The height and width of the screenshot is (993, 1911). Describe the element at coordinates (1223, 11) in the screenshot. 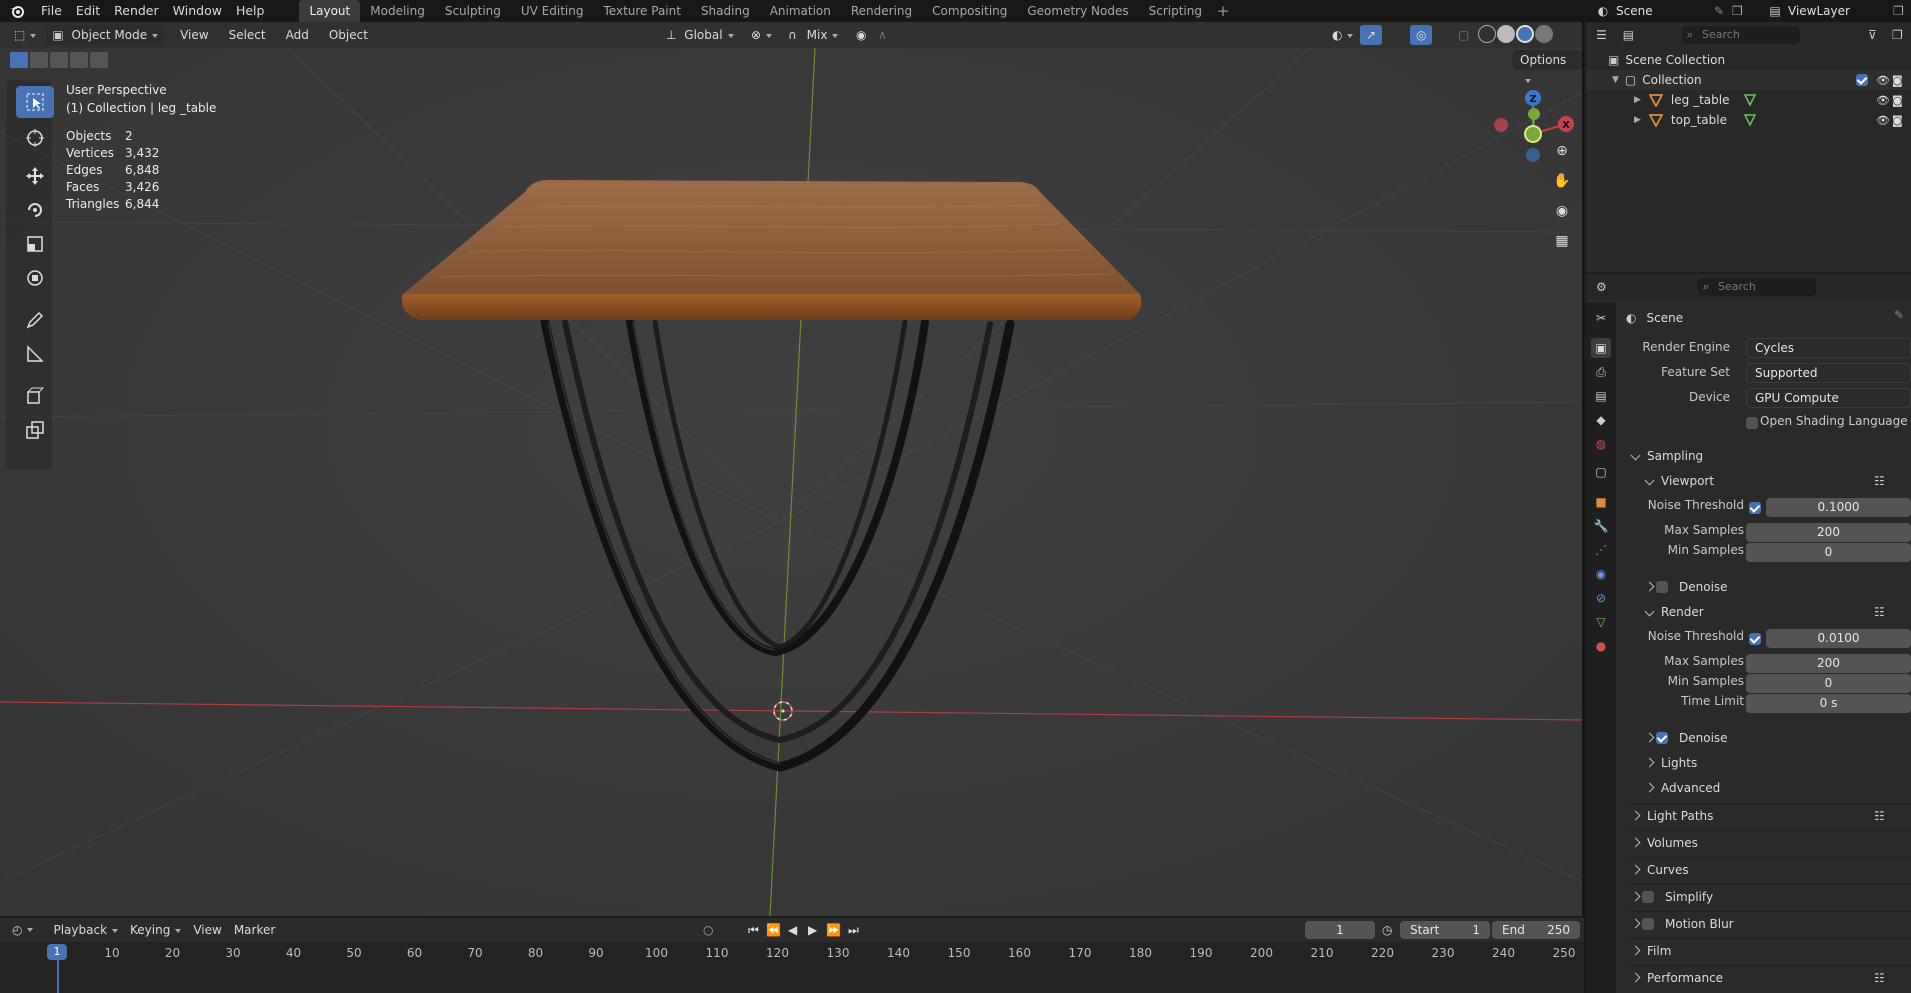

I see `add-workspace-icon: +` at that location.